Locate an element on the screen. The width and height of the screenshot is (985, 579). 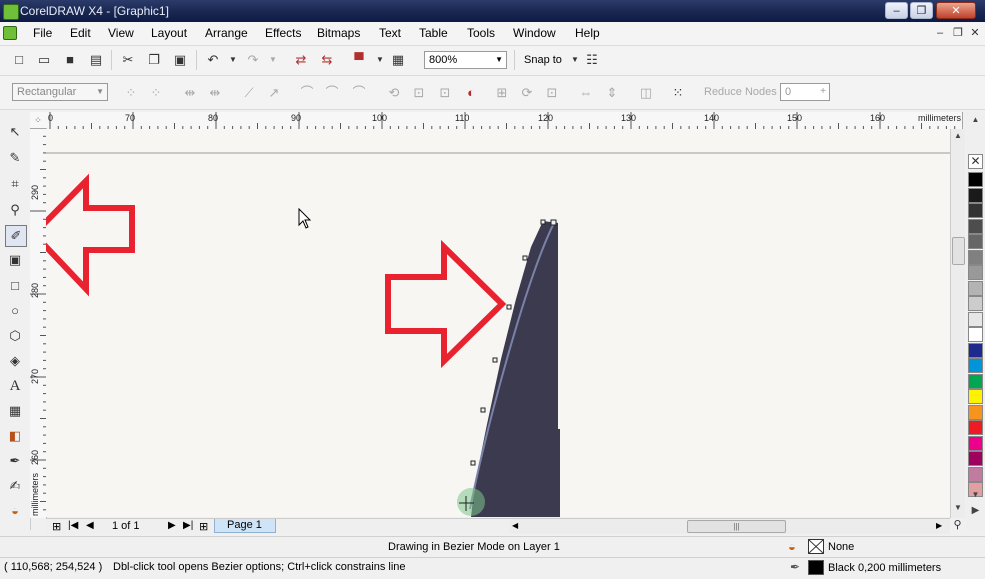
page-tab: Page 1 is located at coordinates (245, 526).